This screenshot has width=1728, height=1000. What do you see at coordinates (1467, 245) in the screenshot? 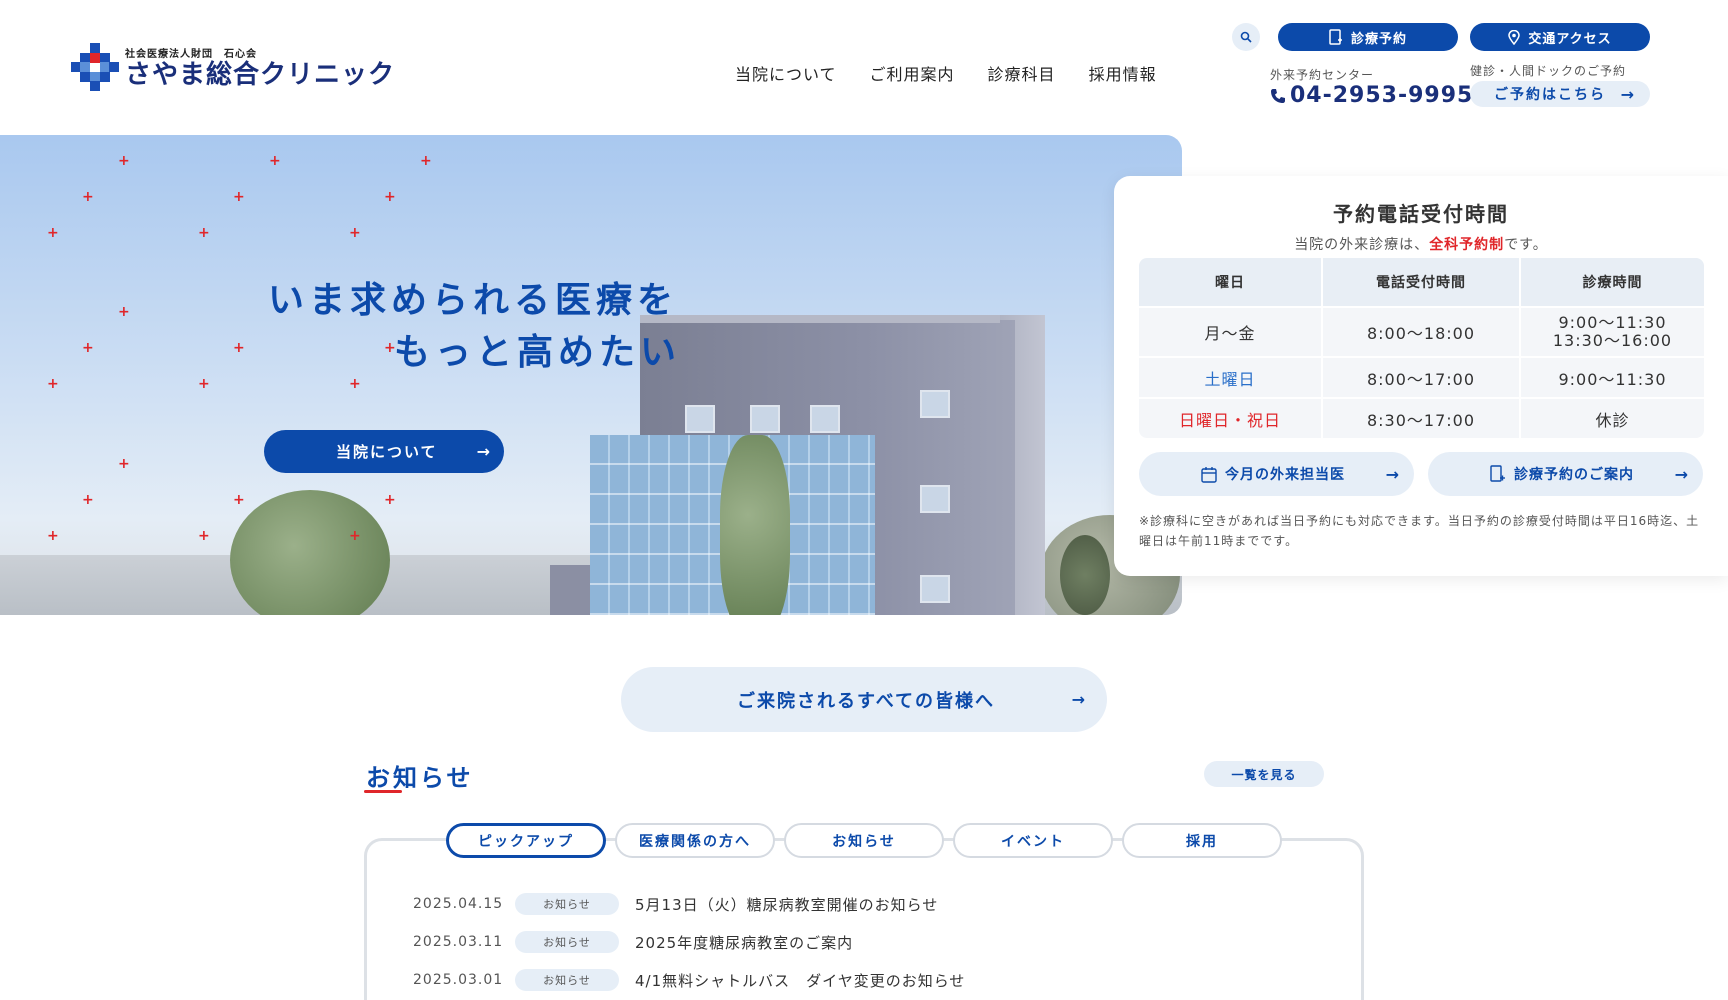
I see `hours-note-highlight: 全科予約制` at bounding box center [1467, 245].